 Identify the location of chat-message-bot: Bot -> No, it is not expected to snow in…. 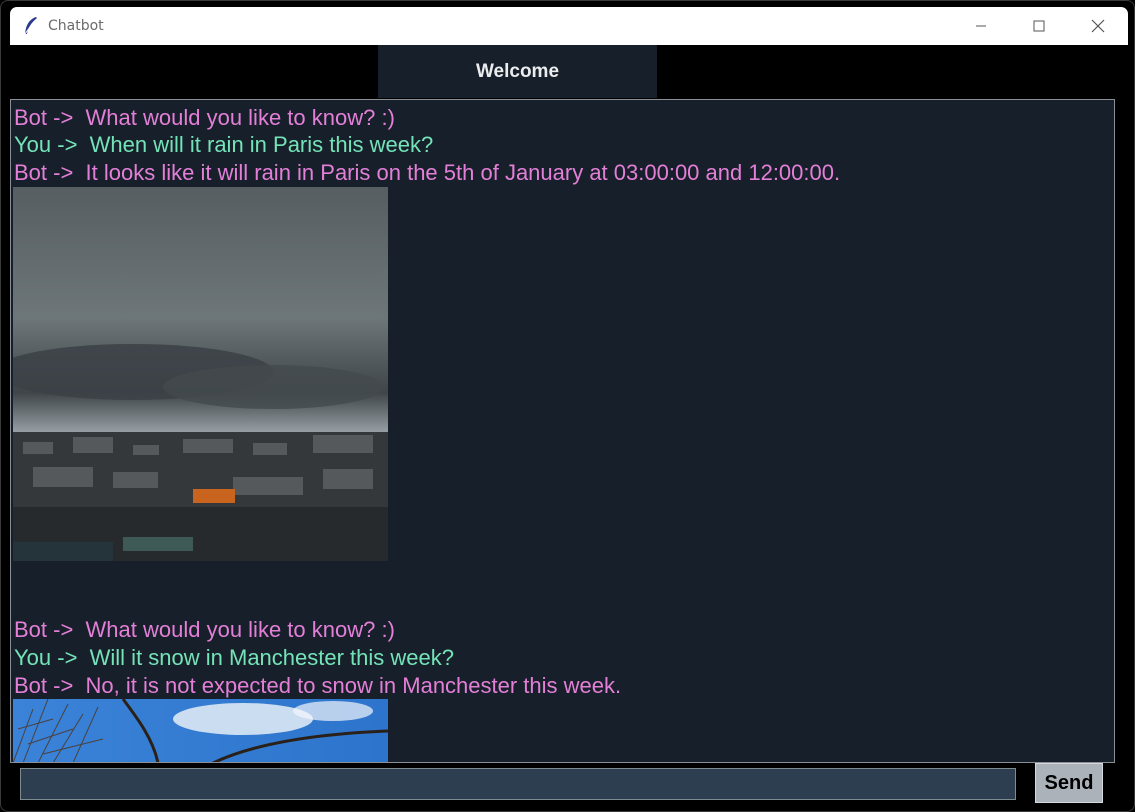
(318, 685).